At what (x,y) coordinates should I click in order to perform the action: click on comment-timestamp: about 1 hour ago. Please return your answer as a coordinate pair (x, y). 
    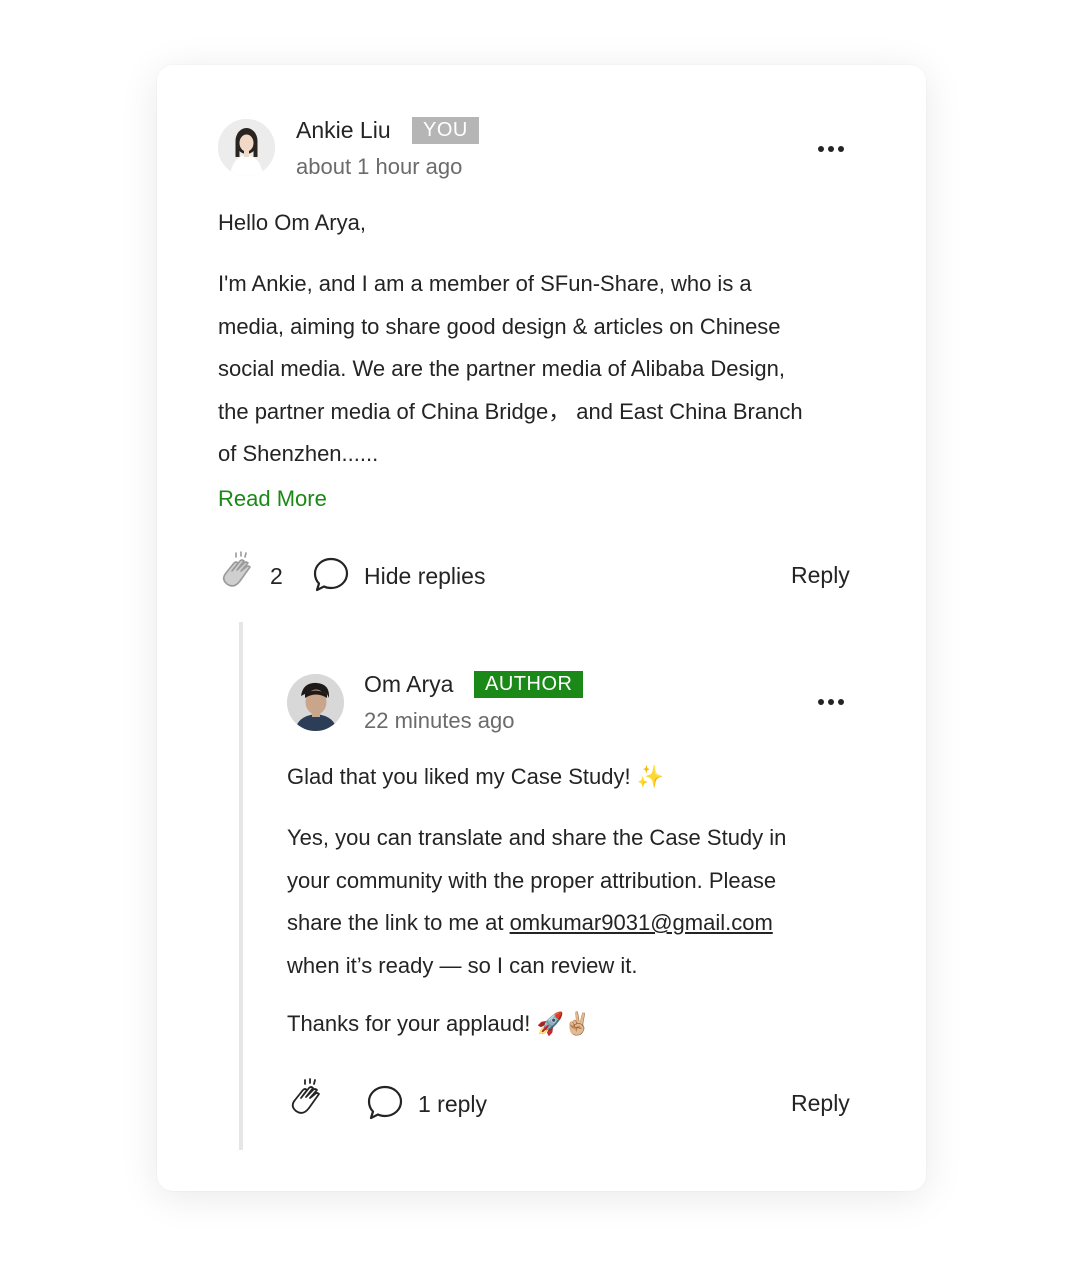
    Looking at the image, I should click on (379, 166).